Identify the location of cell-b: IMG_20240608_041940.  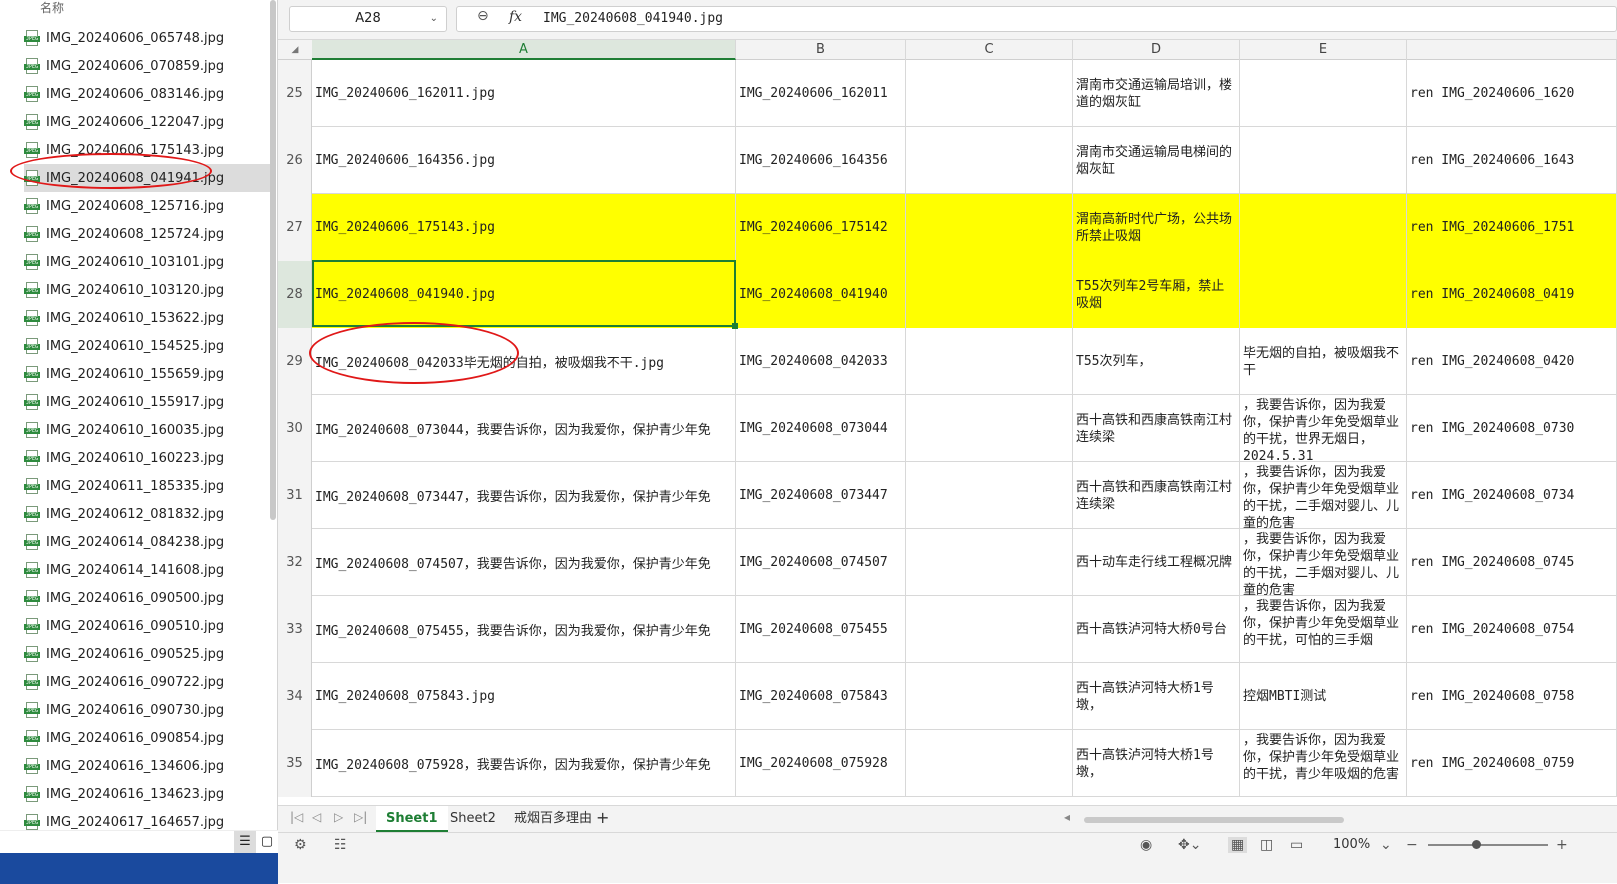
(821, 294).